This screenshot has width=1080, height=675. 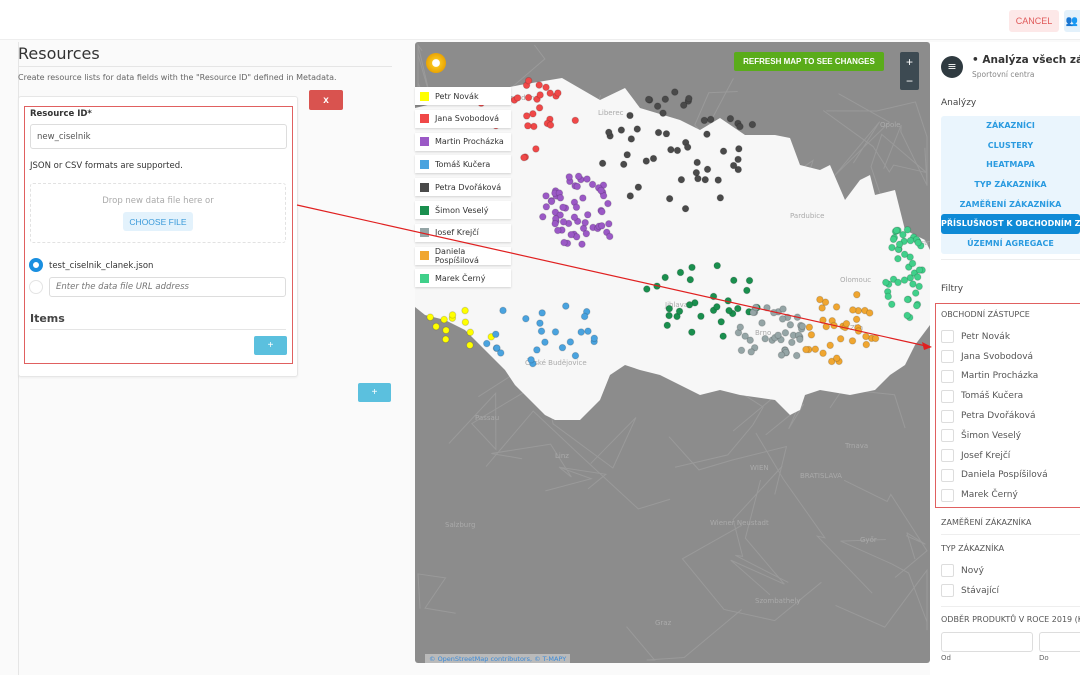 I want to click on zoom-in-button: +, so click(x=909, y=61).